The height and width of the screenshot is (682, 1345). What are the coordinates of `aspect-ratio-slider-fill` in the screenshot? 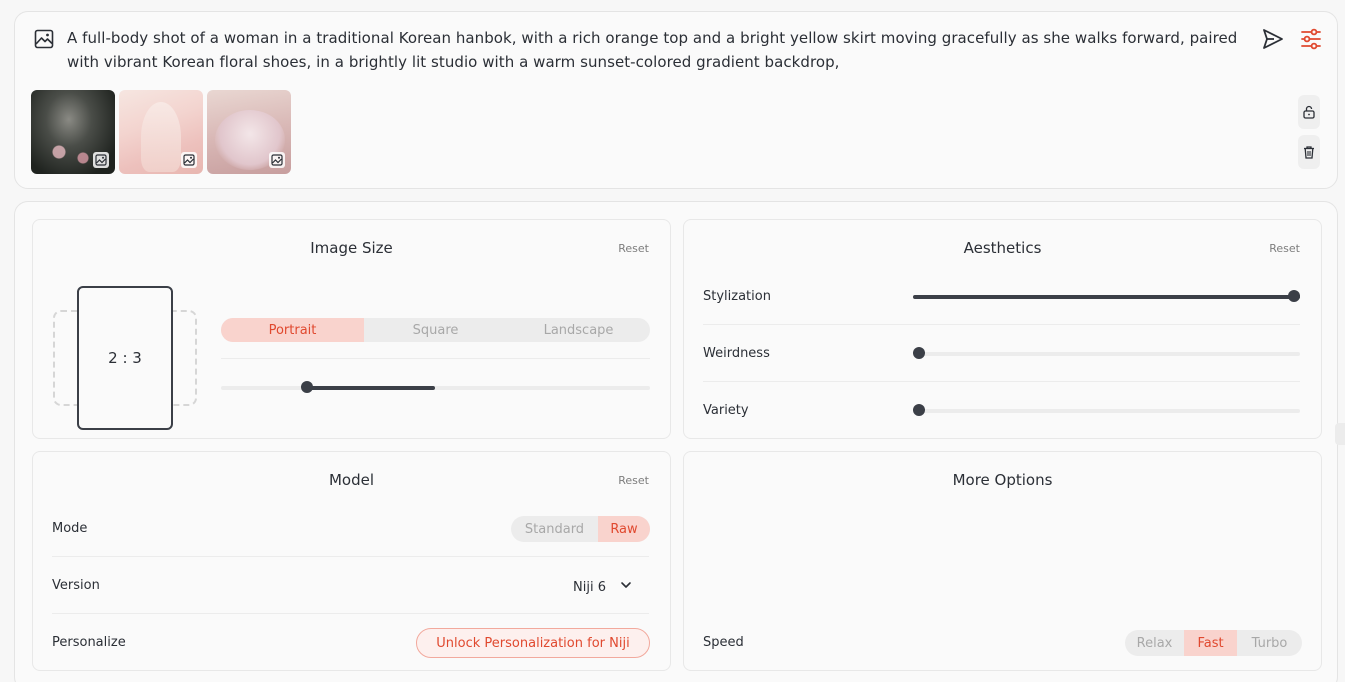 It's located at (371, 388).